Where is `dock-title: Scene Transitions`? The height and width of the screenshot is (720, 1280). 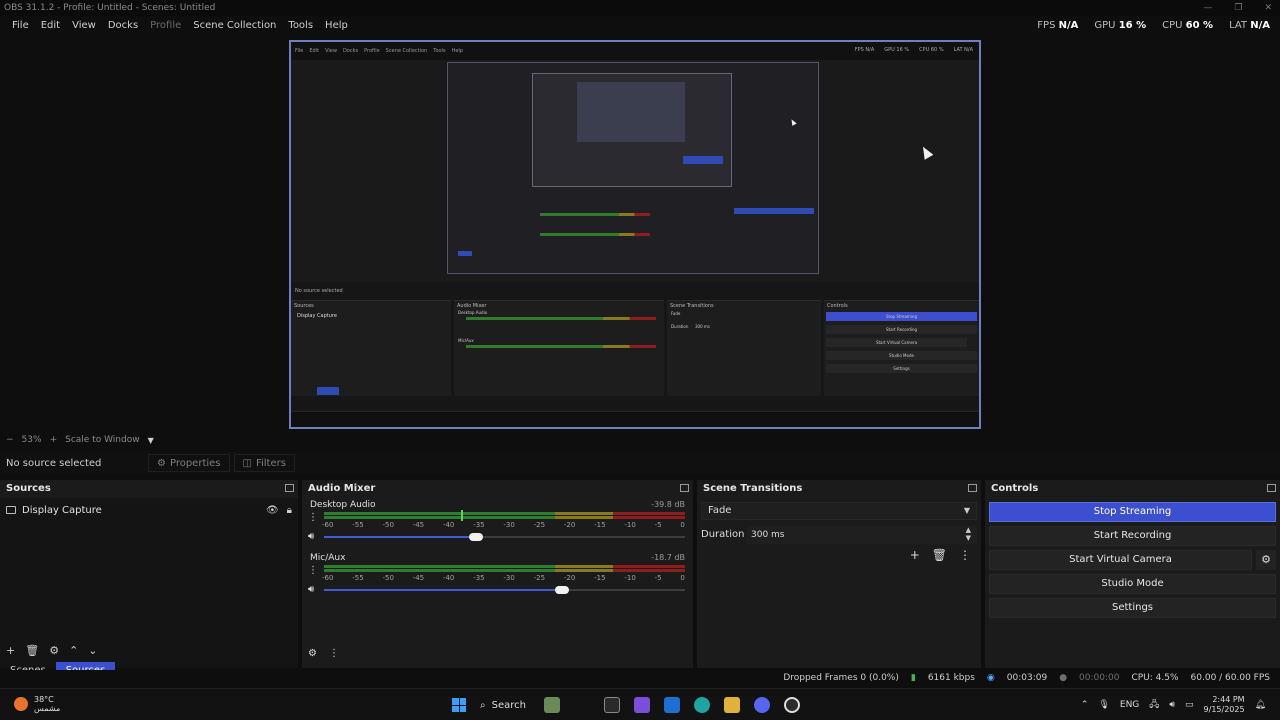
dock-title: Scene Transitions is located at coordinates (753, 488).